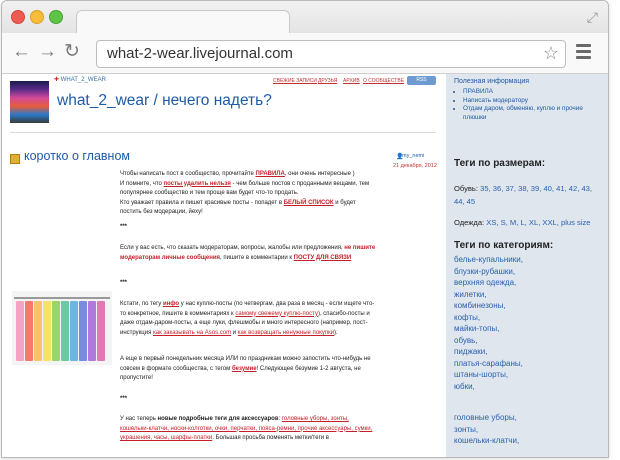  I want to click on category-tag: штаны-шорты,, so click(529, 375).